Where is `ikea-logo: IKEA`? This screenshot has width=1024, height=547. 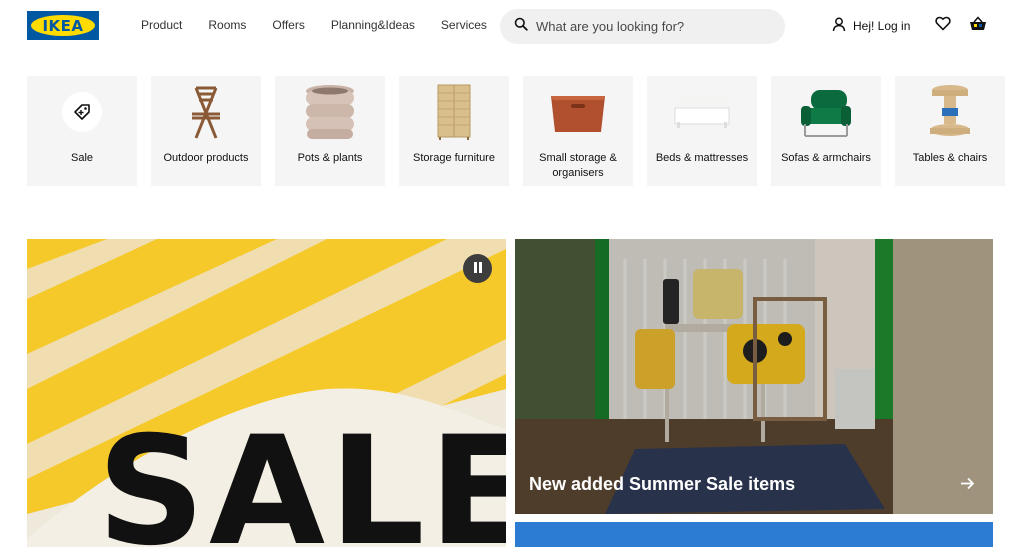
ikea-logo: IKEA is located at coordinates (63, 25).